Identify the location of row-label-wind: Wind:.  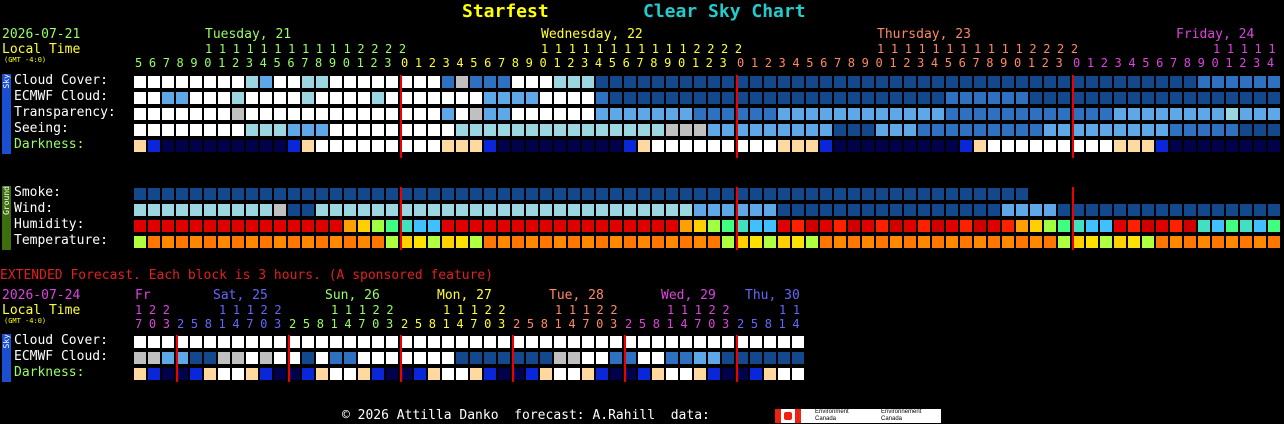
(33, 209).